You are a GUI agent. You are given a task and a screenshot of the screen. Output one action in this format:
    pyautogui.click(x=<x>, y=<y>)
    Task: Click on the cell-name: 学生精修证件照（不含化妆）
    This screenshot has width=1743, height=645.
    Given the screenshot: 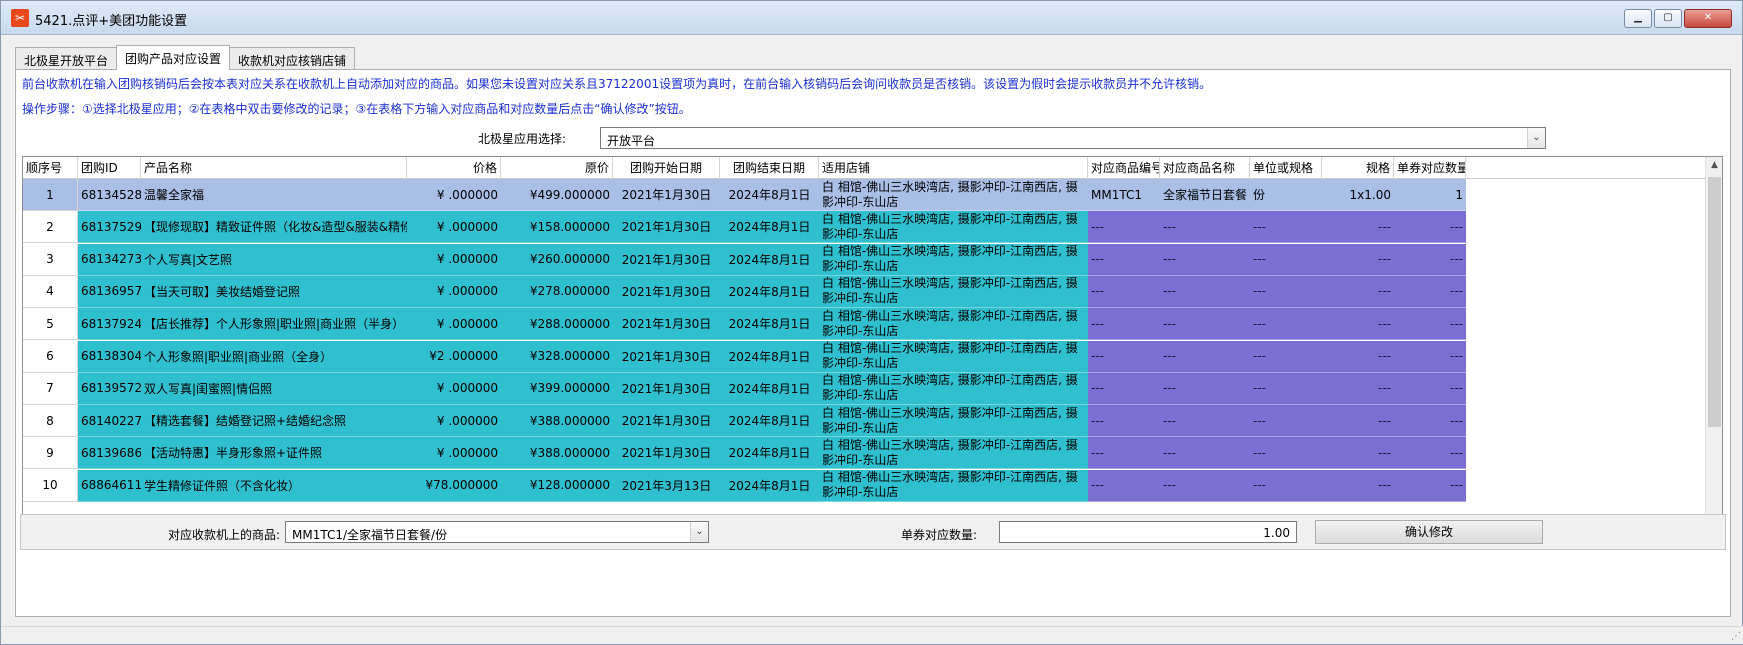 What is the action you would take?
    pyautogui.click(x=274, y=485)
    